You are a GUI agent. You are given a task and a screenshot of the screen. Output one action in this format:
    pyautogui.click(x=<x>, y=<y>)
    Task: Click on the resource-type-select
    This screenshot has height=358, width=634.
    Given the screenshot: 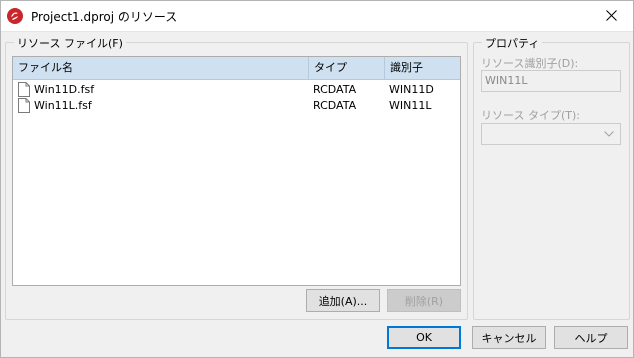 What is the action you would take?
    pyautogui.click(x=551, y=134)
    